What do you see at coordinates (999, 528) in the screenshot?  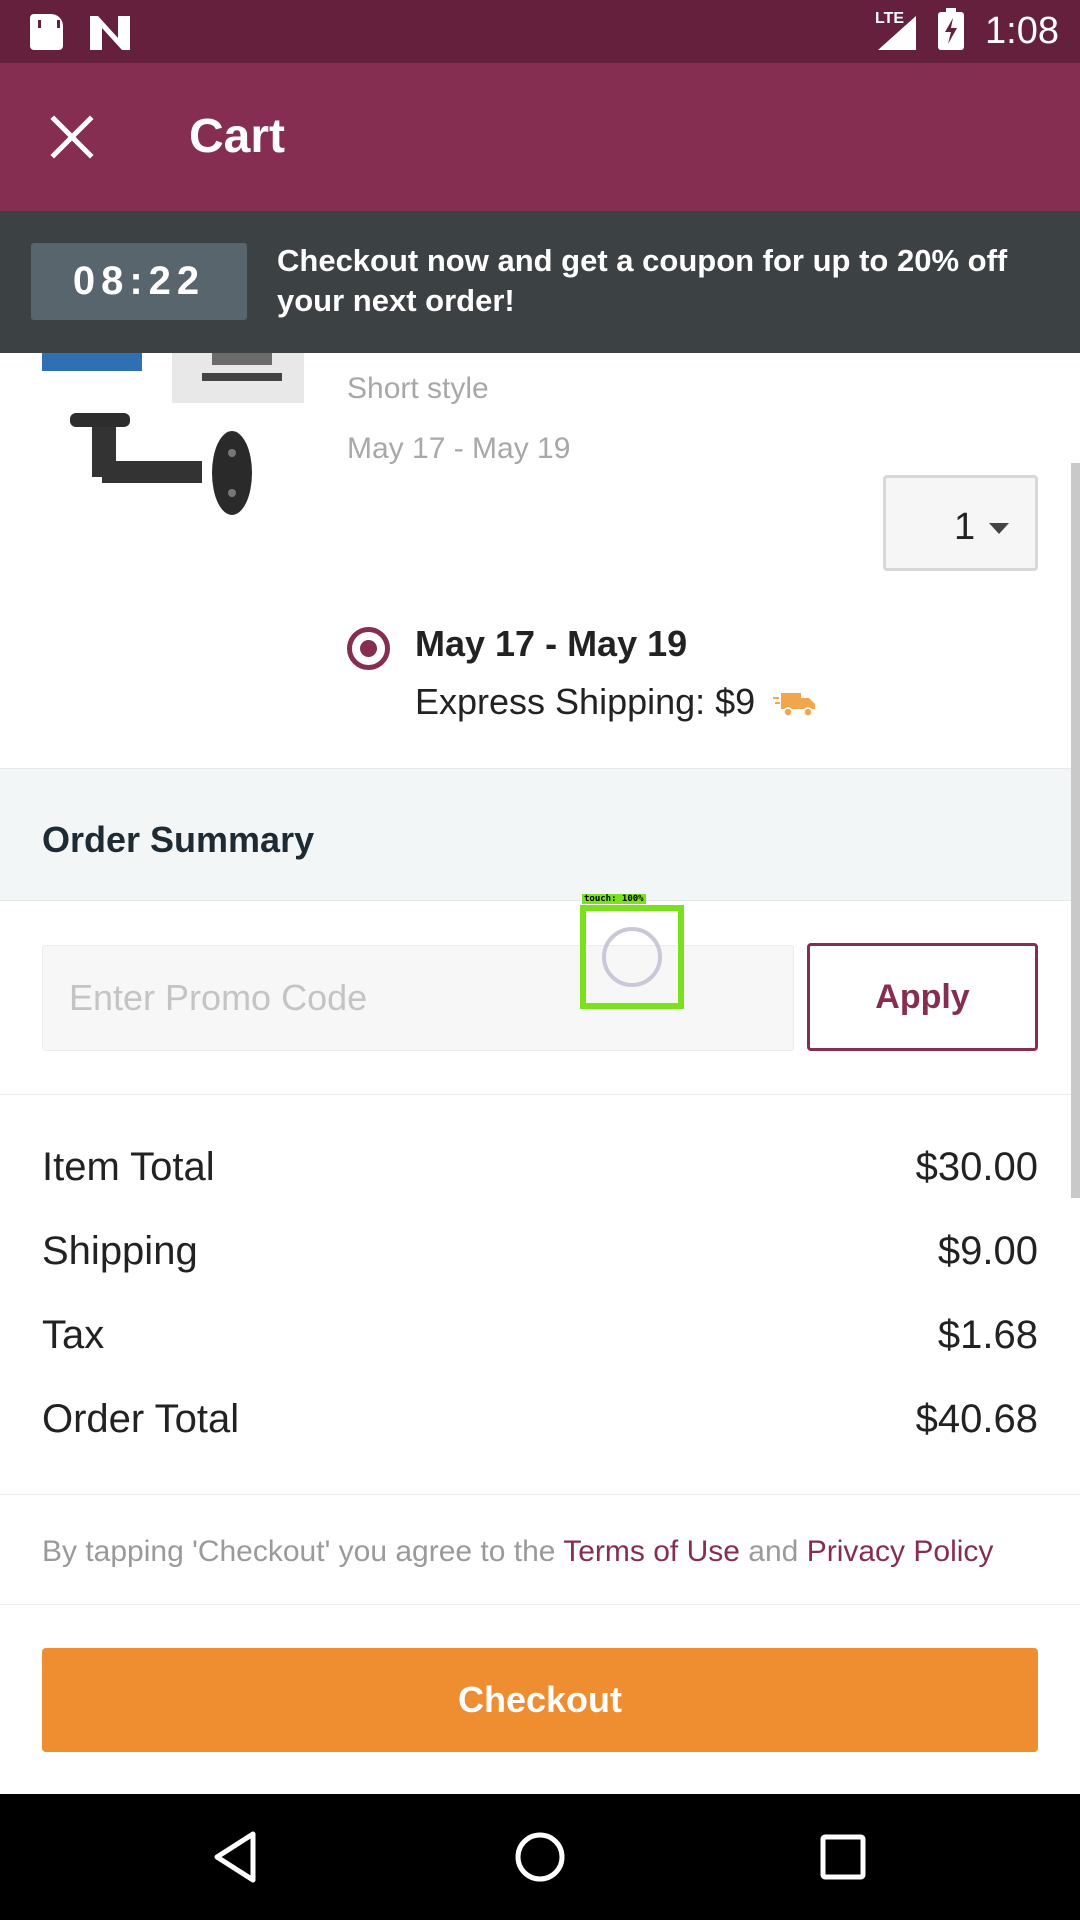 I see `chevron-down-icon` at bounding box center [999, 528].